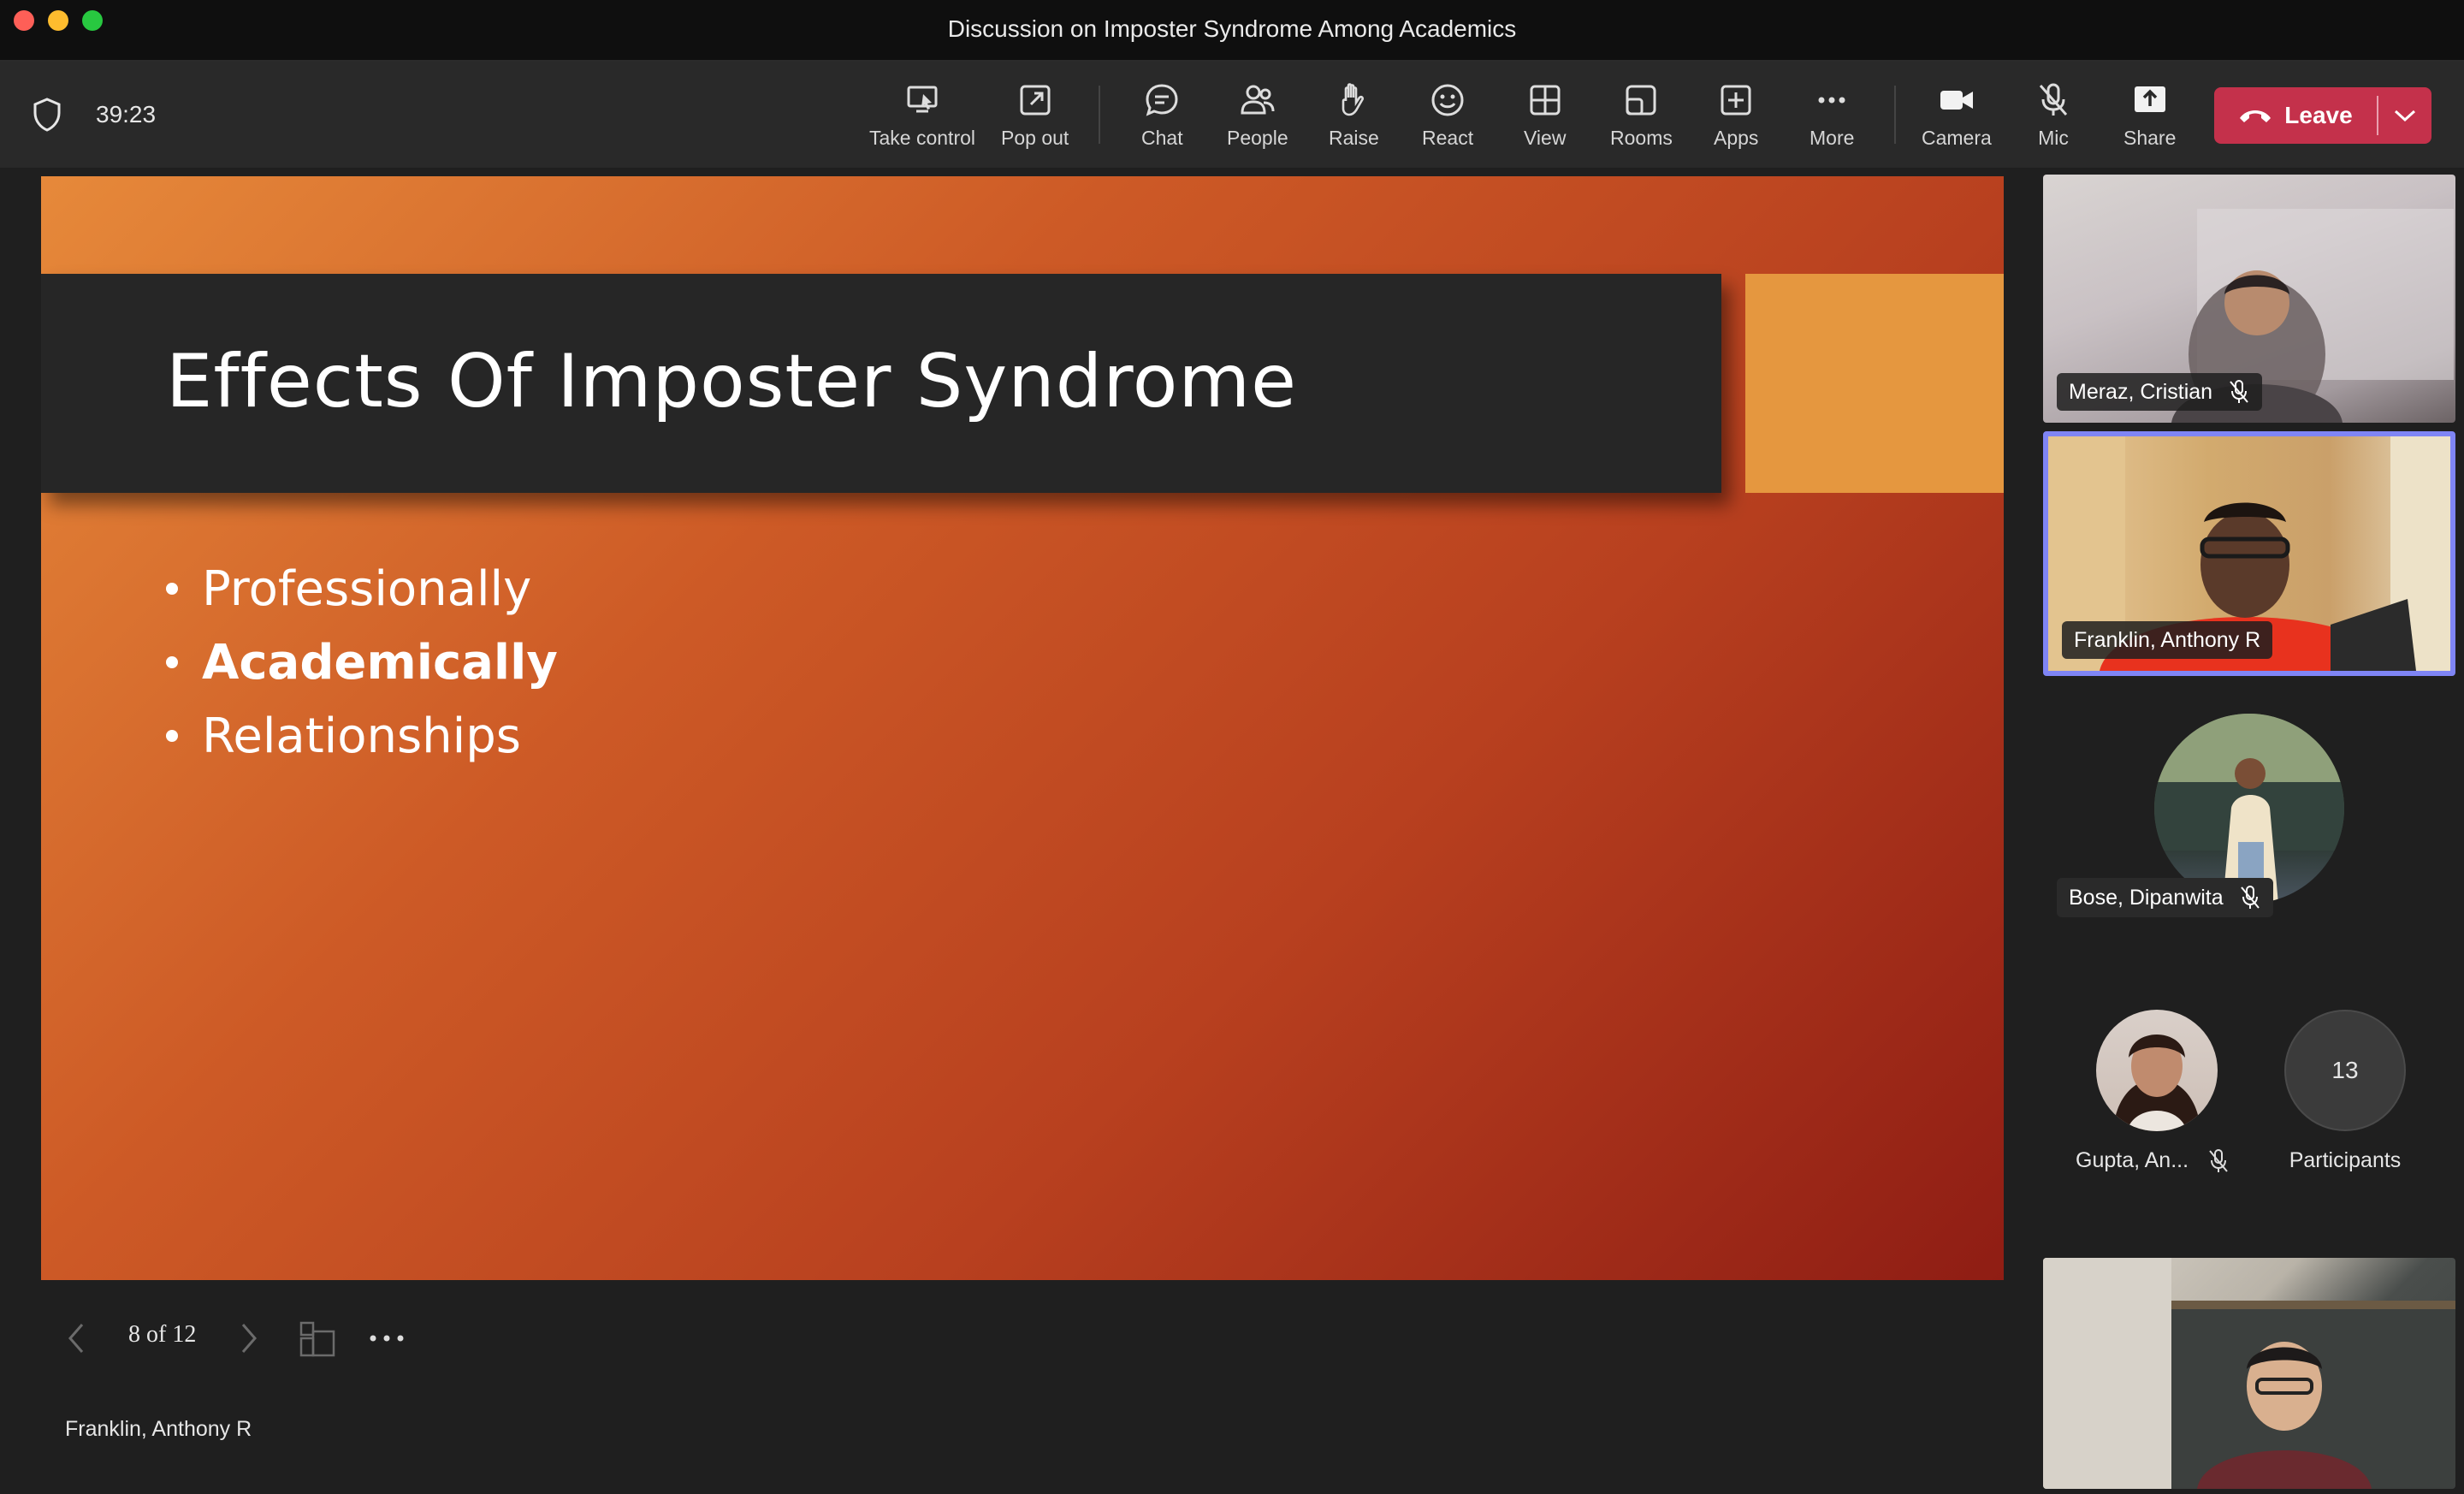 The width and height of the screenshot is (2464, 1494). I want to click on raise-hand-icon, so click(1353, 100).